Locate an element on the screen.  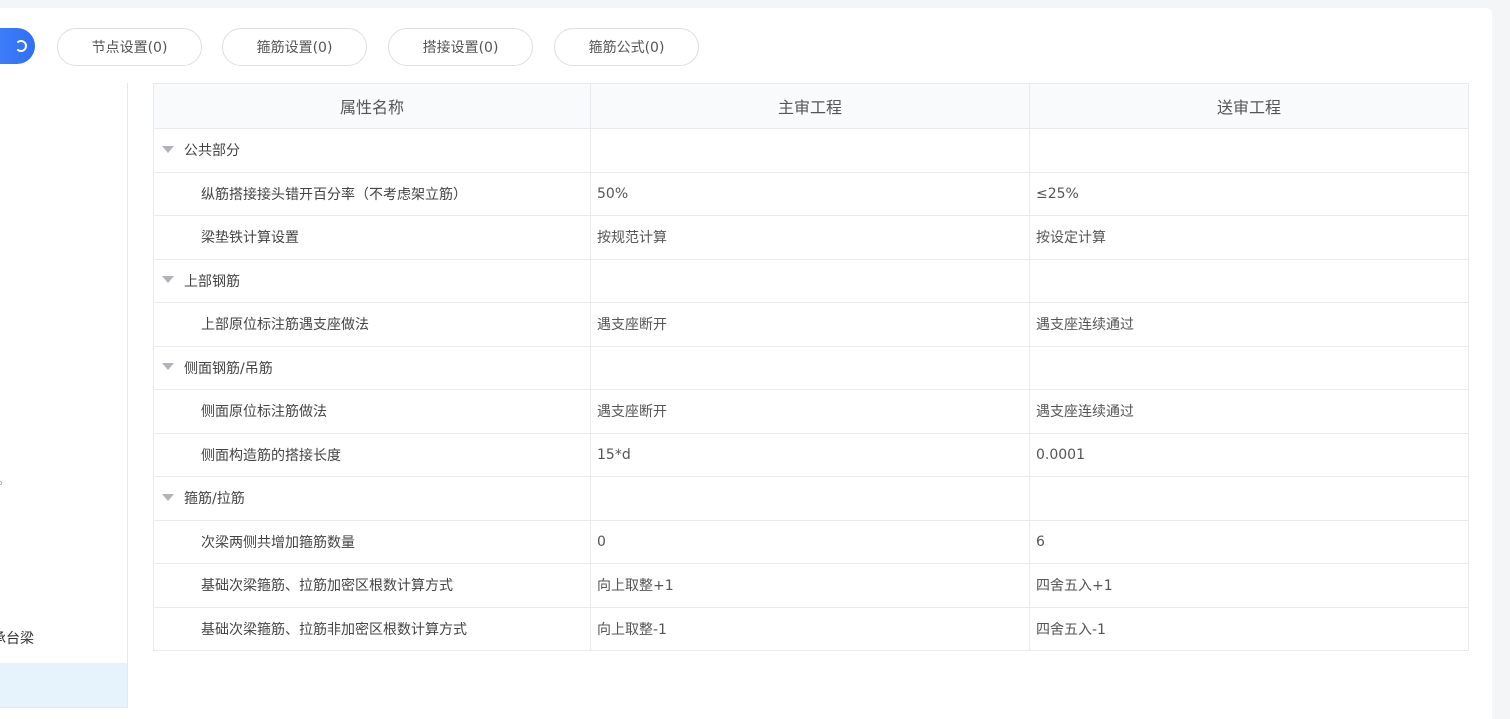
cell-main-value: 0 is located at coordinates (810, 541).